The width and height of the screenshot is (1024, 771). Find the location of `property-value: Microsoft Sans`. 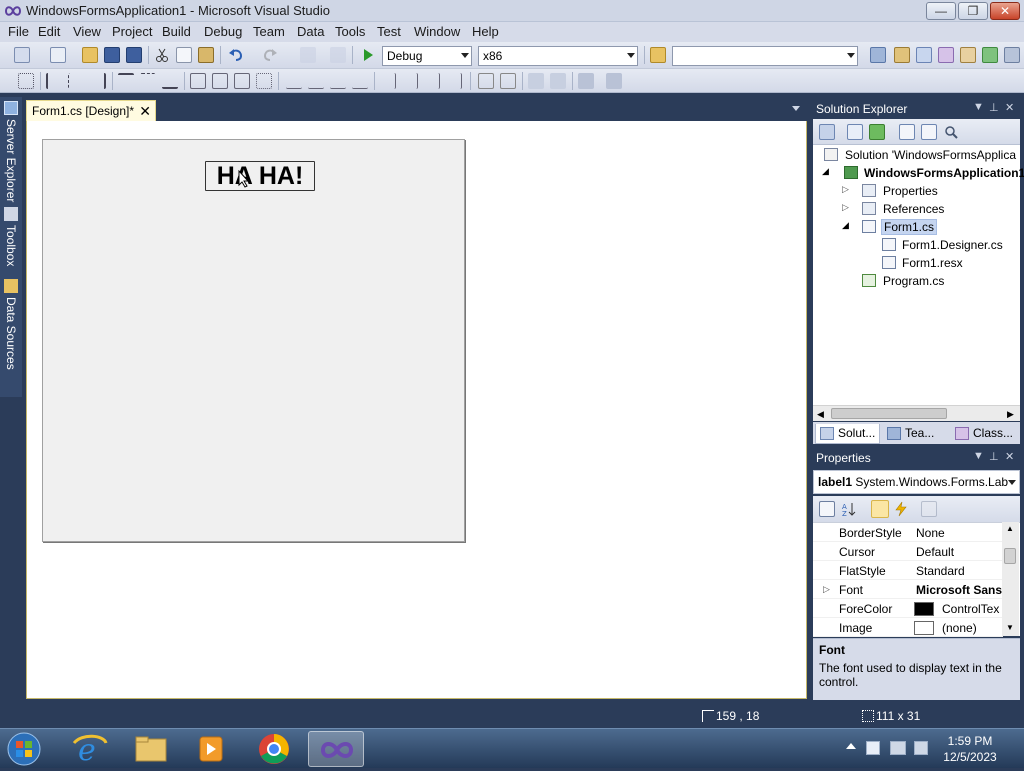

property-value: Microsoft Sans is located at coordinates (959, 590).